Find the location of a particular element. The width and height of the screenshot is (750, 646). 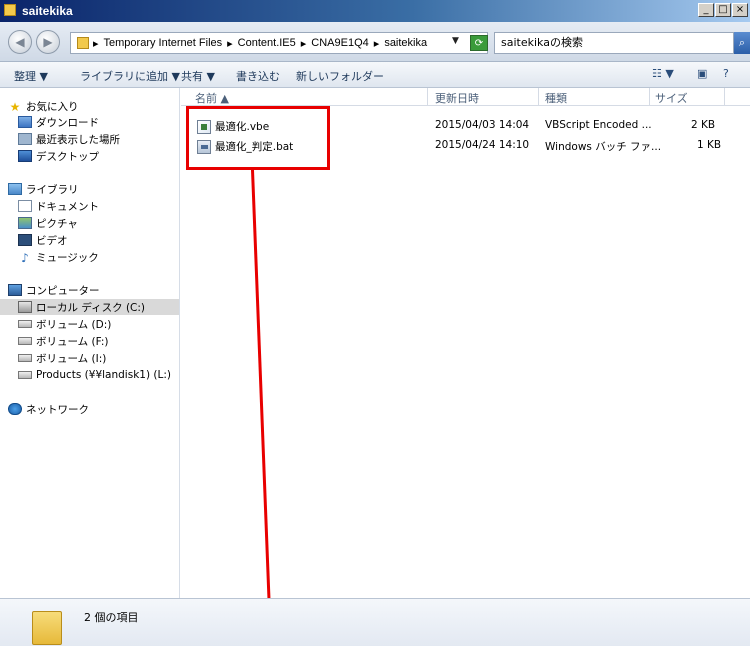

organize-button: 整理 ▼ is located at coordinates (31, 76).